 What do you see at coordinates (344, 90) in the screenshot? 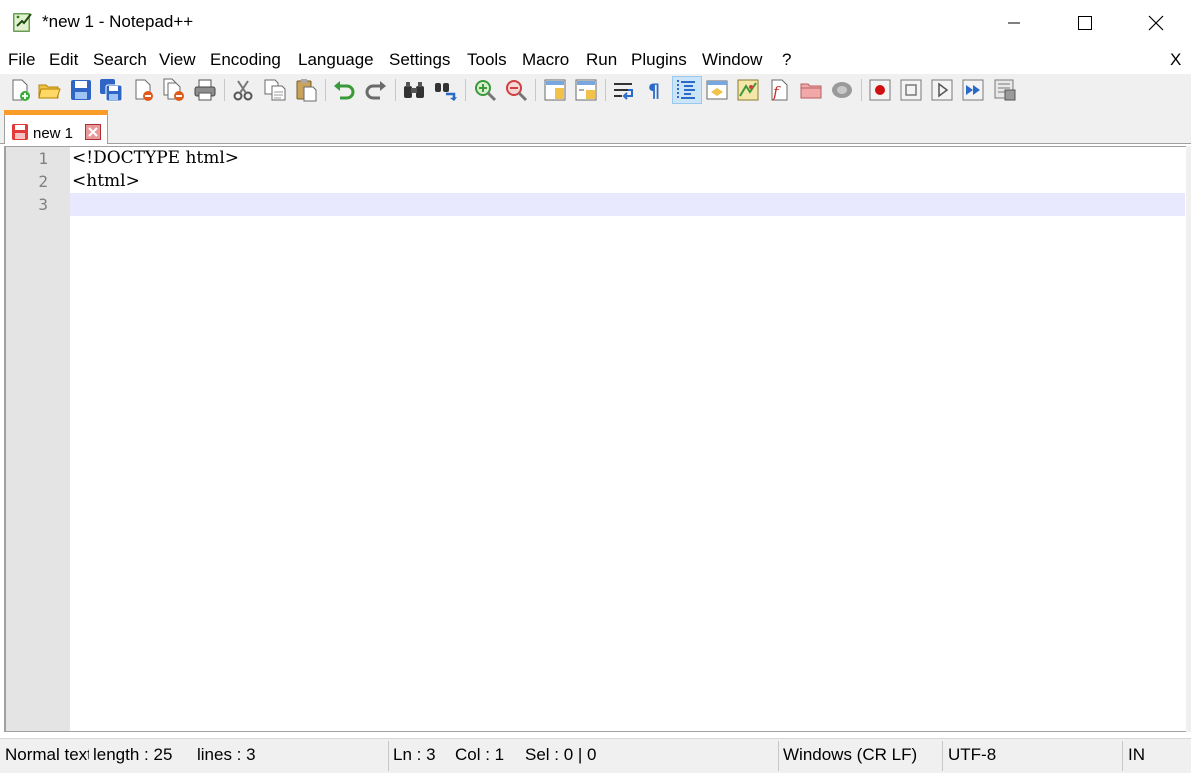
I see `undo-icon` at bounding box center [344, 90].